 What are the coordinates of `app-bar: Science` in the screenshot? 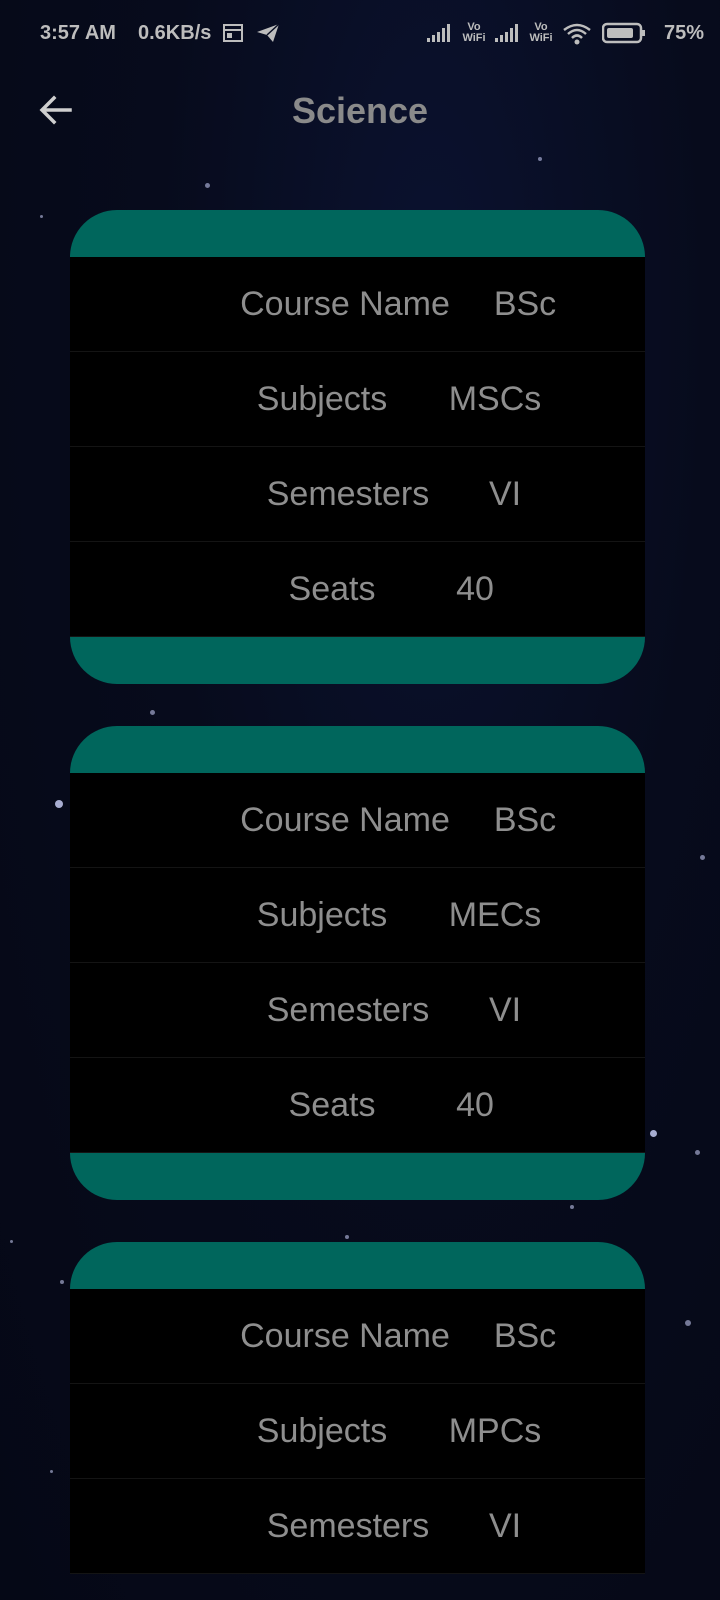 It's located at (360, 110).